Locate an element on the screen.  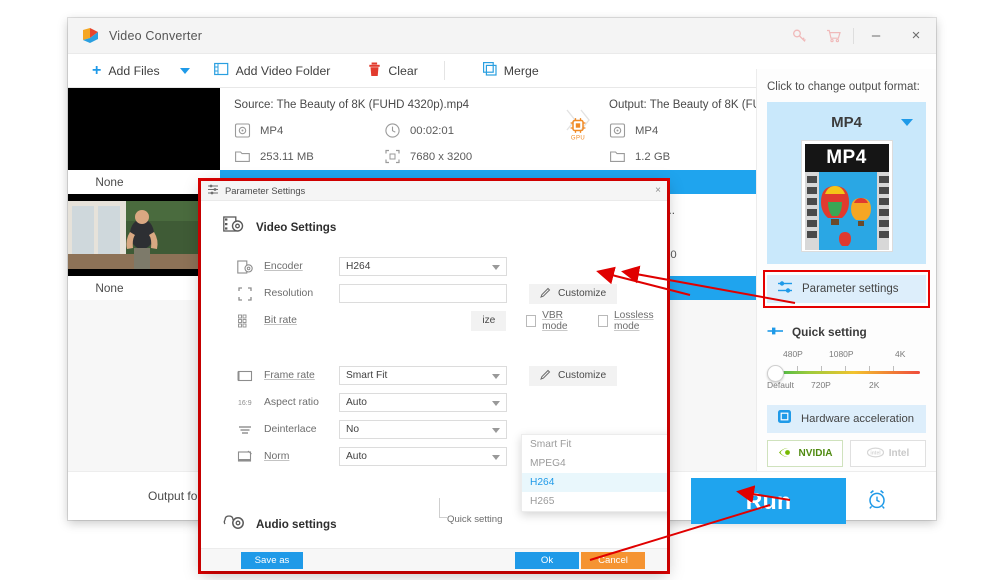
quick-setting-icon is located at coordinates (775, 332).